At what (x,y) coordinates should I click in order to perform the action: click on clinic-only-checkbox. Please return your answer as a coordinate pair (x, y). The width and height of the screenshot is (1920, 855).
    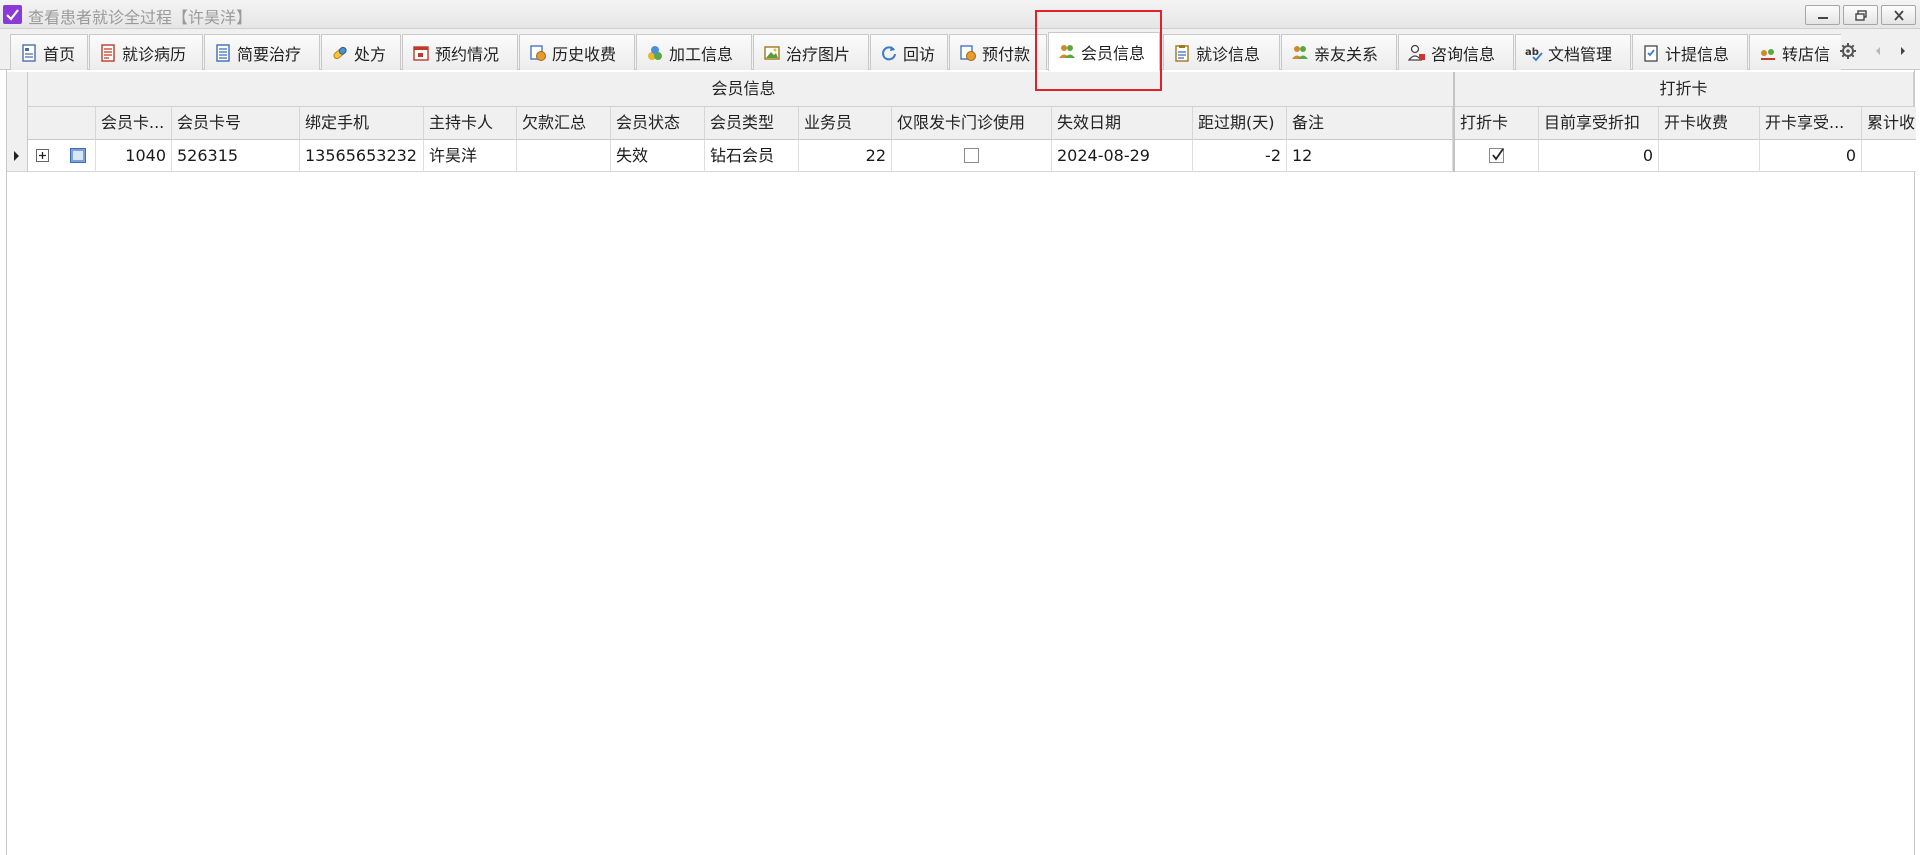
    Looking at the image, I should click on (971, 155).